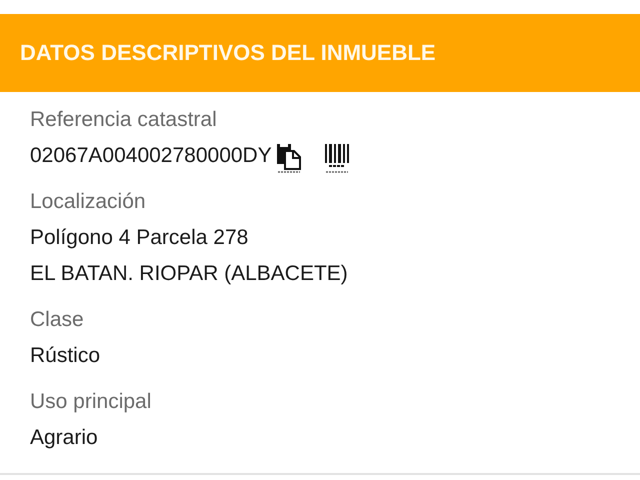  What do you see at coordinates (65, 356) in the screenshot?
I see `field-value: Rústico` at bounding box center [65, 356].